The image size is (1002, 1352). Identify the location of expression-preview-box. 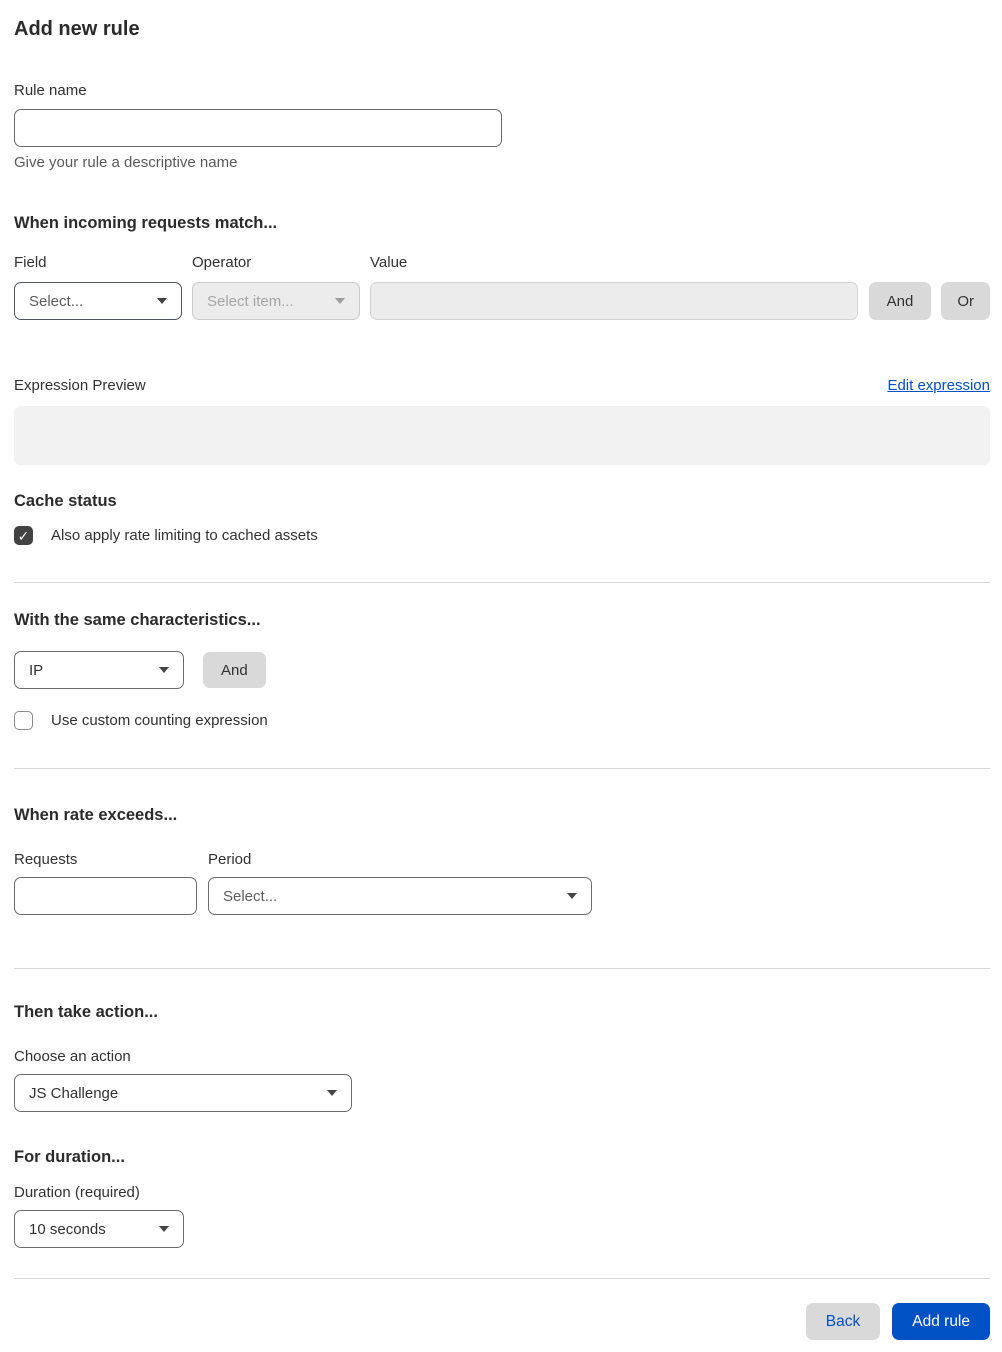
(502, 435).